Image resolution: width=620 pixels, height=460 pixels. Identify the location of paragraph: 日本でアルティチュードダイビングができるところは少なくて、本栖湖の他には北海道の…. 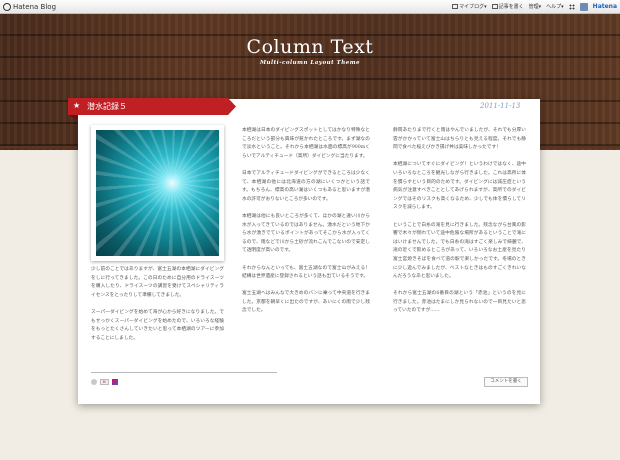
(306, 186).